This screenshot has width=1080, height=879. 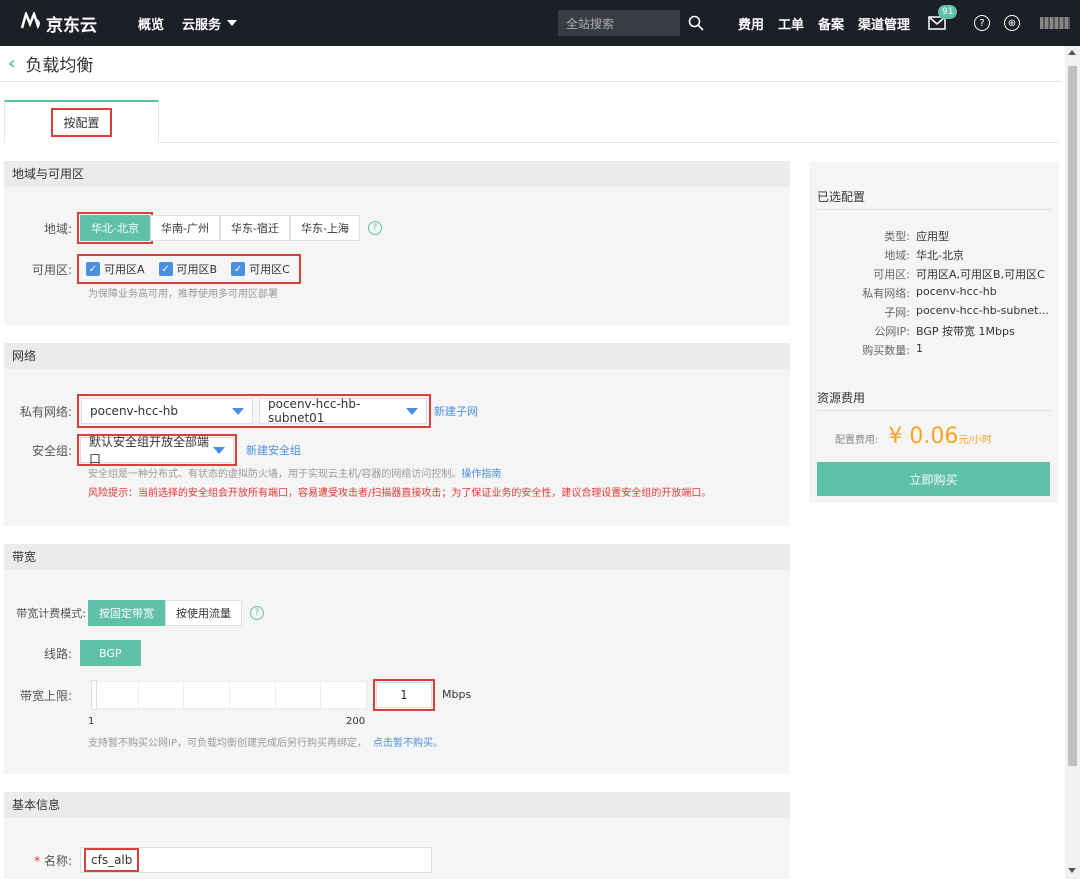 What do you see at coordinates (324, 228) in the screenshot?
I see `region-option-shanghai: 华东-上海` at bounding box center [324, 228].